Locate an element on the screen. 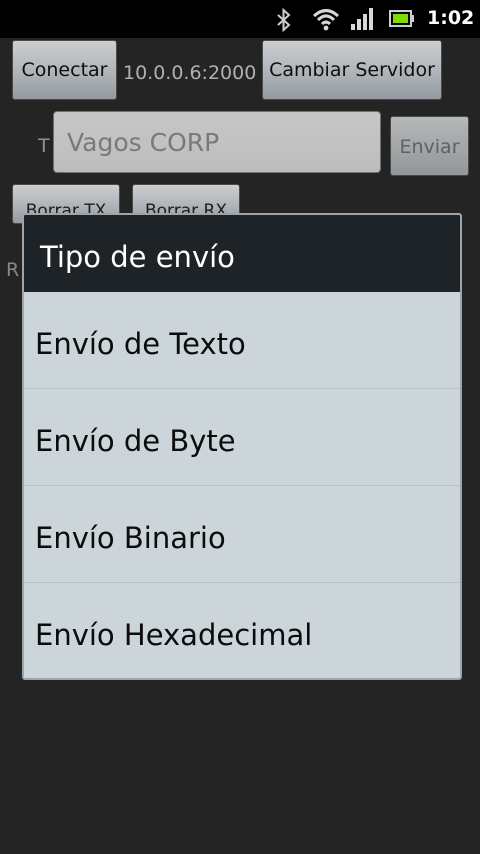 Image resolution: width=480 pixels, height=854 pixels. wifi-icon is located at coordinates (326, 21).